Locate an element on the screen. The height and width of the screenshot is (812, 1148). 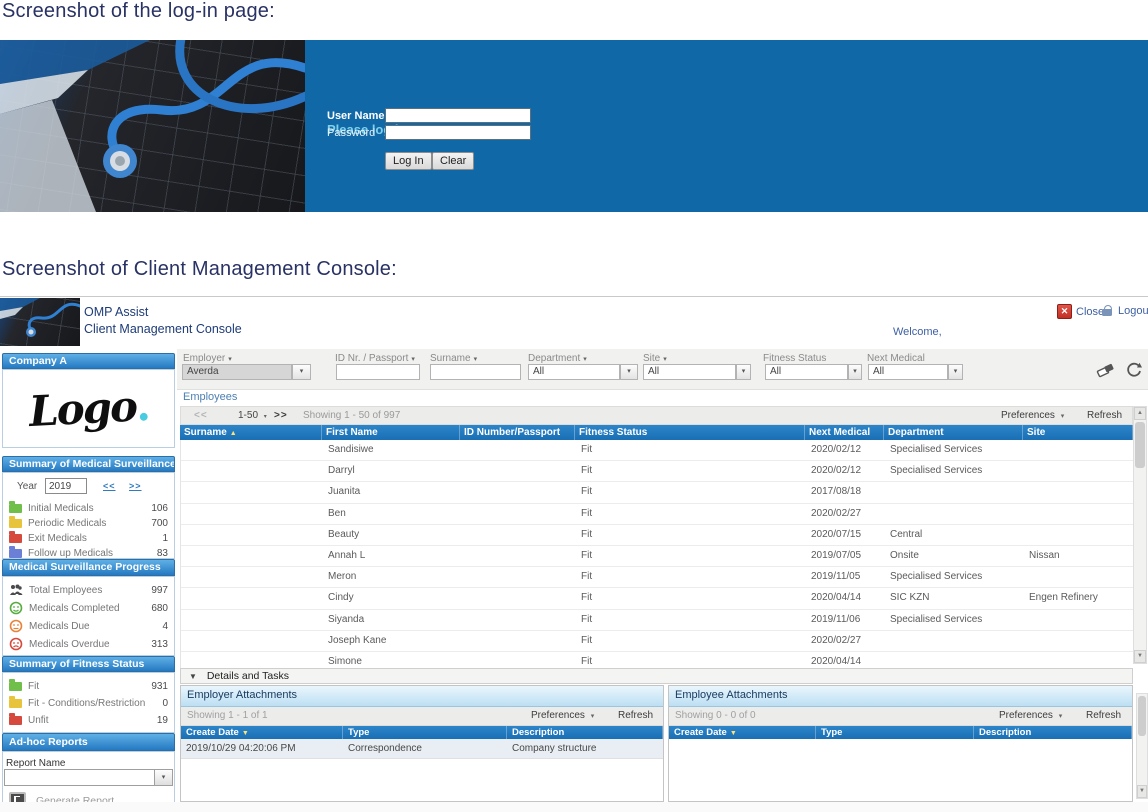
report-name-select-arrow-button: ▾ is located at coordinates (163, 777).